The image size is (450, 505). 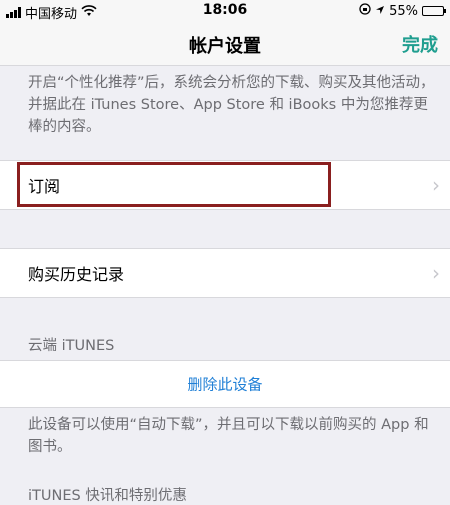 What do you see at coordinates (420, 44) in the screenshot?
I see `done-button: 完成` at bounding box center [420, 44].